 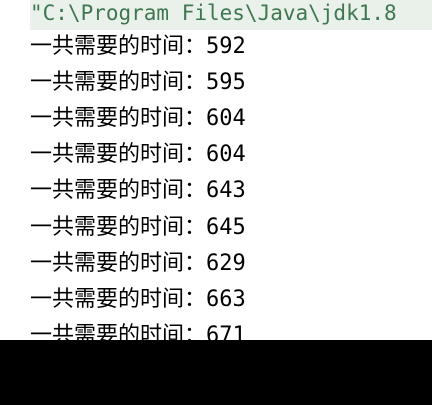 I want to click on output-line: 一共需要的时间：671, so click(x=138, y=329).